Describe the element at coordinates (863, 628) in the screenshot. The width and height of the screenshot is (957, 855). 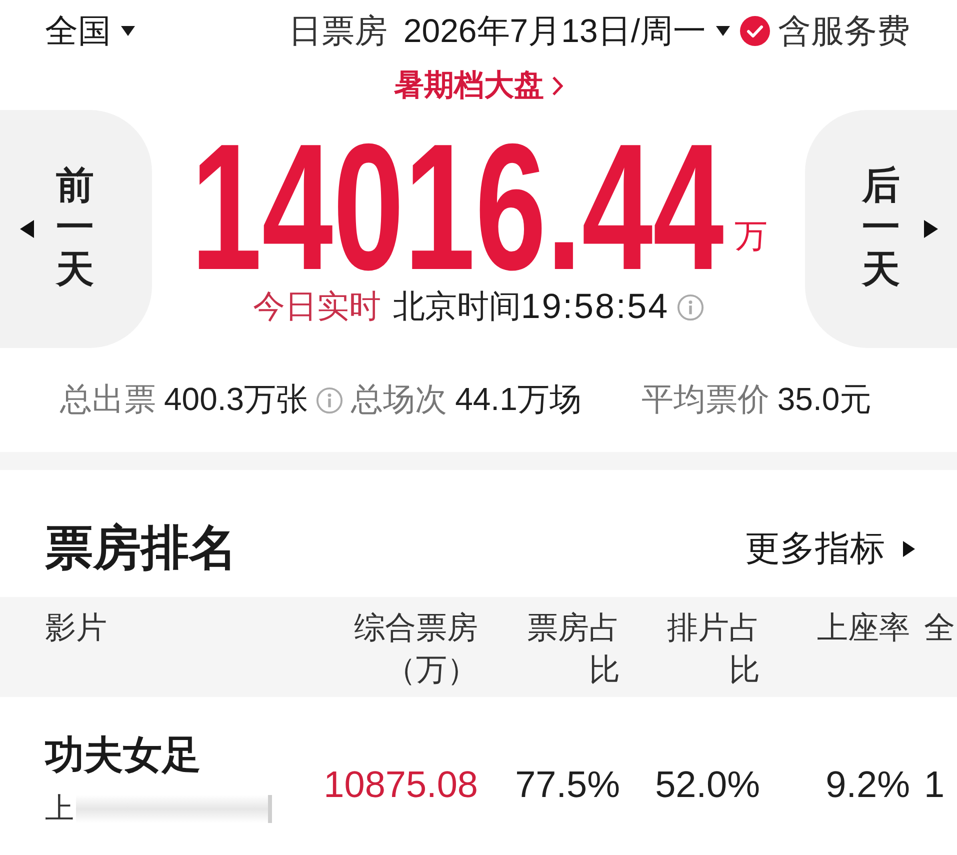
I see `column-header: 上座率` at that location.